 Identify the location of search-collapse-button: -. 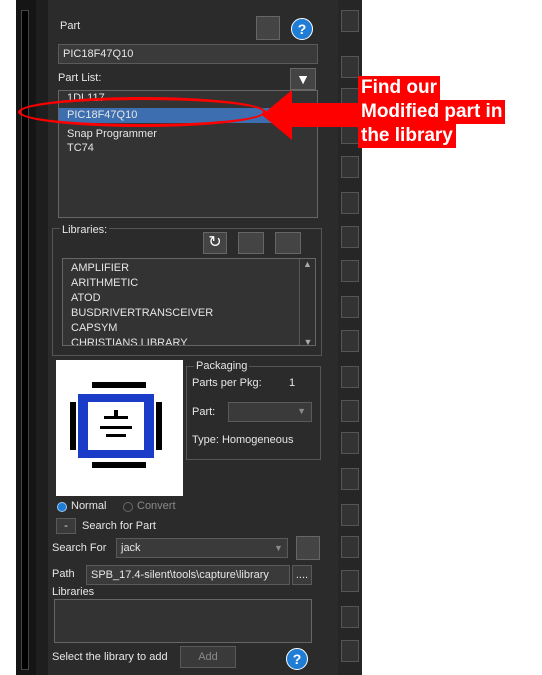
(66, 526).